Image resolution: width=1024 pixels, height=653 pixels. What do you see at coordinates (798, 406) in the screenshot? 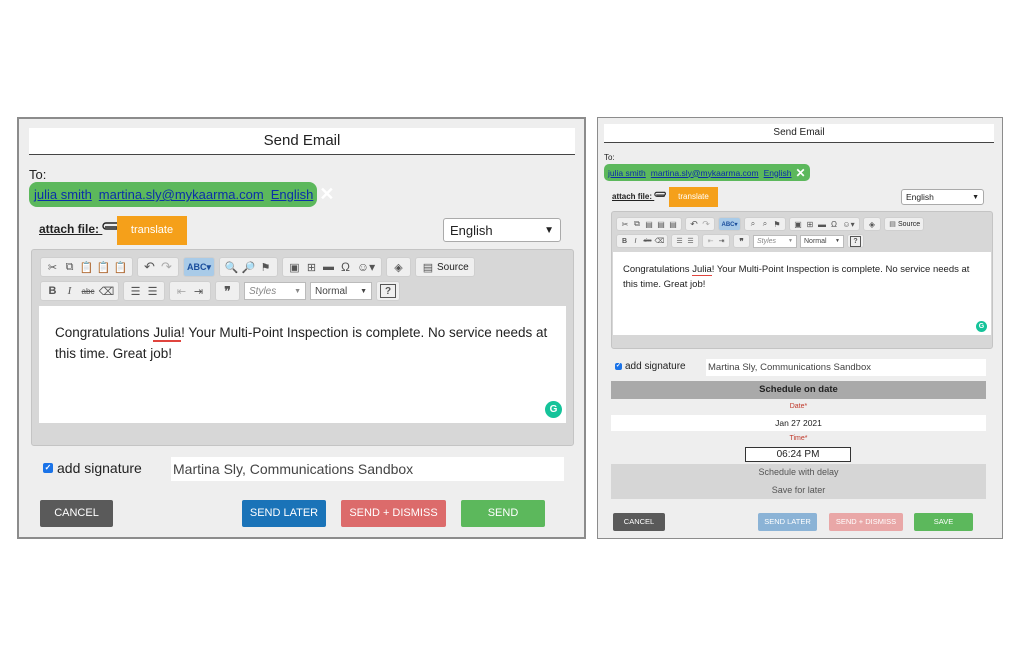
I see `date-label: Date*` at bounding box center [798, 406].